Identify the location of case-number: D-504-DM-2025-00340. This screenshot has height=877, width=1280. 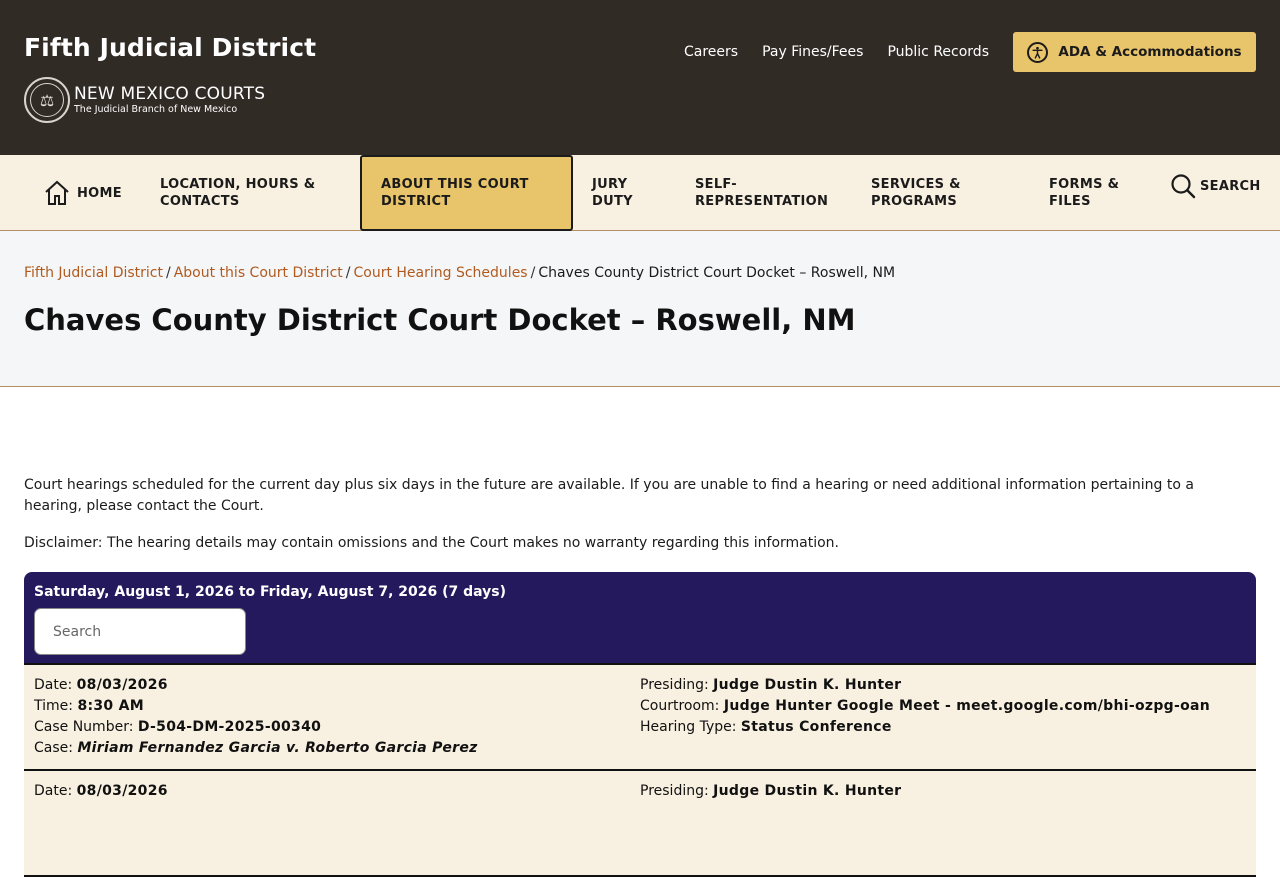
(229, 727).